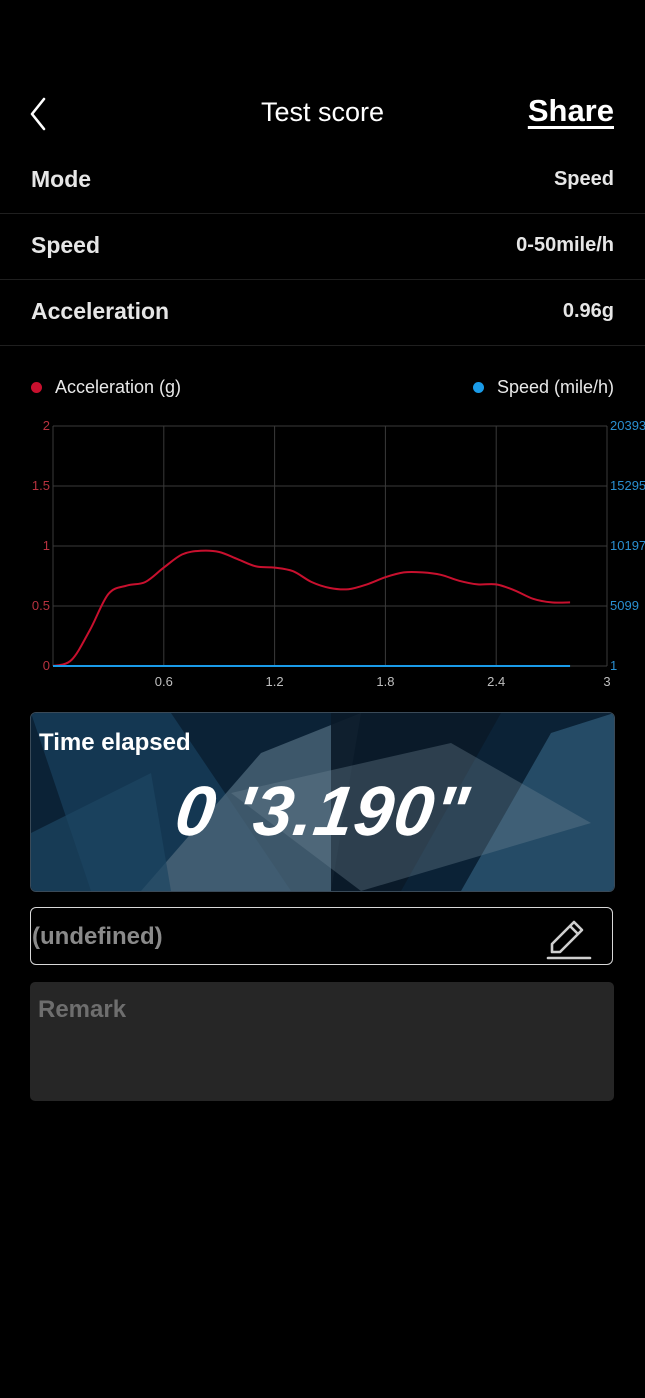 The width and height of the screenshot is (645, 1398). Describe the element at coordinates (322, 247) in the screenshot. I see `info-row-speed: Speed 0-50mile/h` at that location.